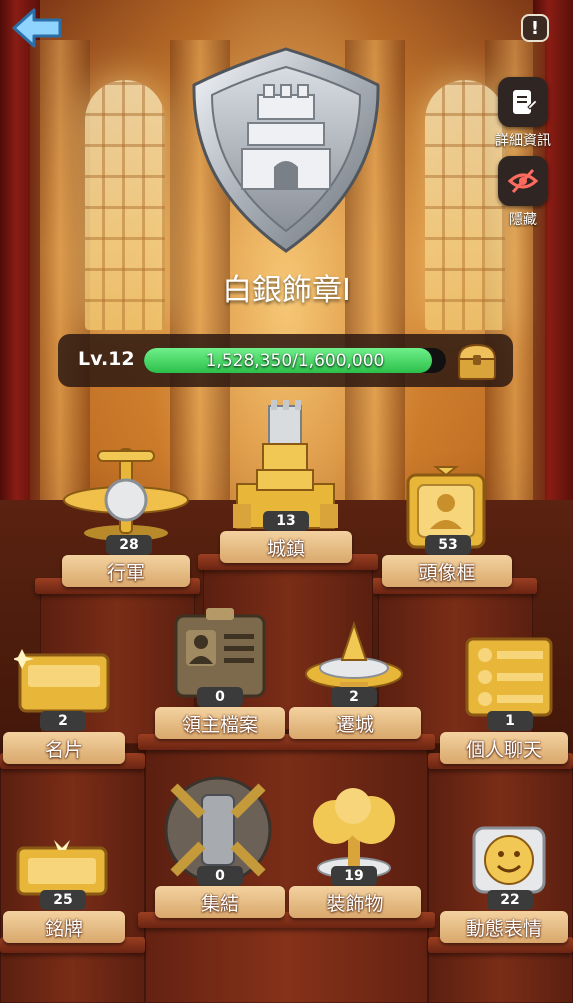  I want to click on silver-badge-shield-icon, so click(286, 150).